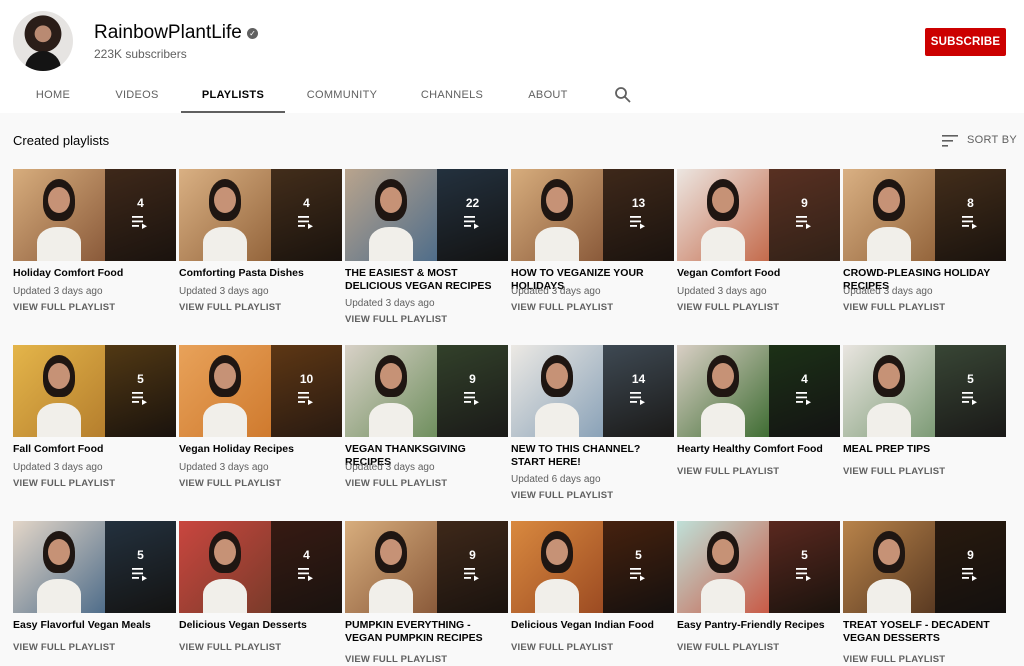  What do you see at coordinates (592, 391) in the screenshot?
I see `playlist-thumbnail: 14` at bounding box center [592, 391].